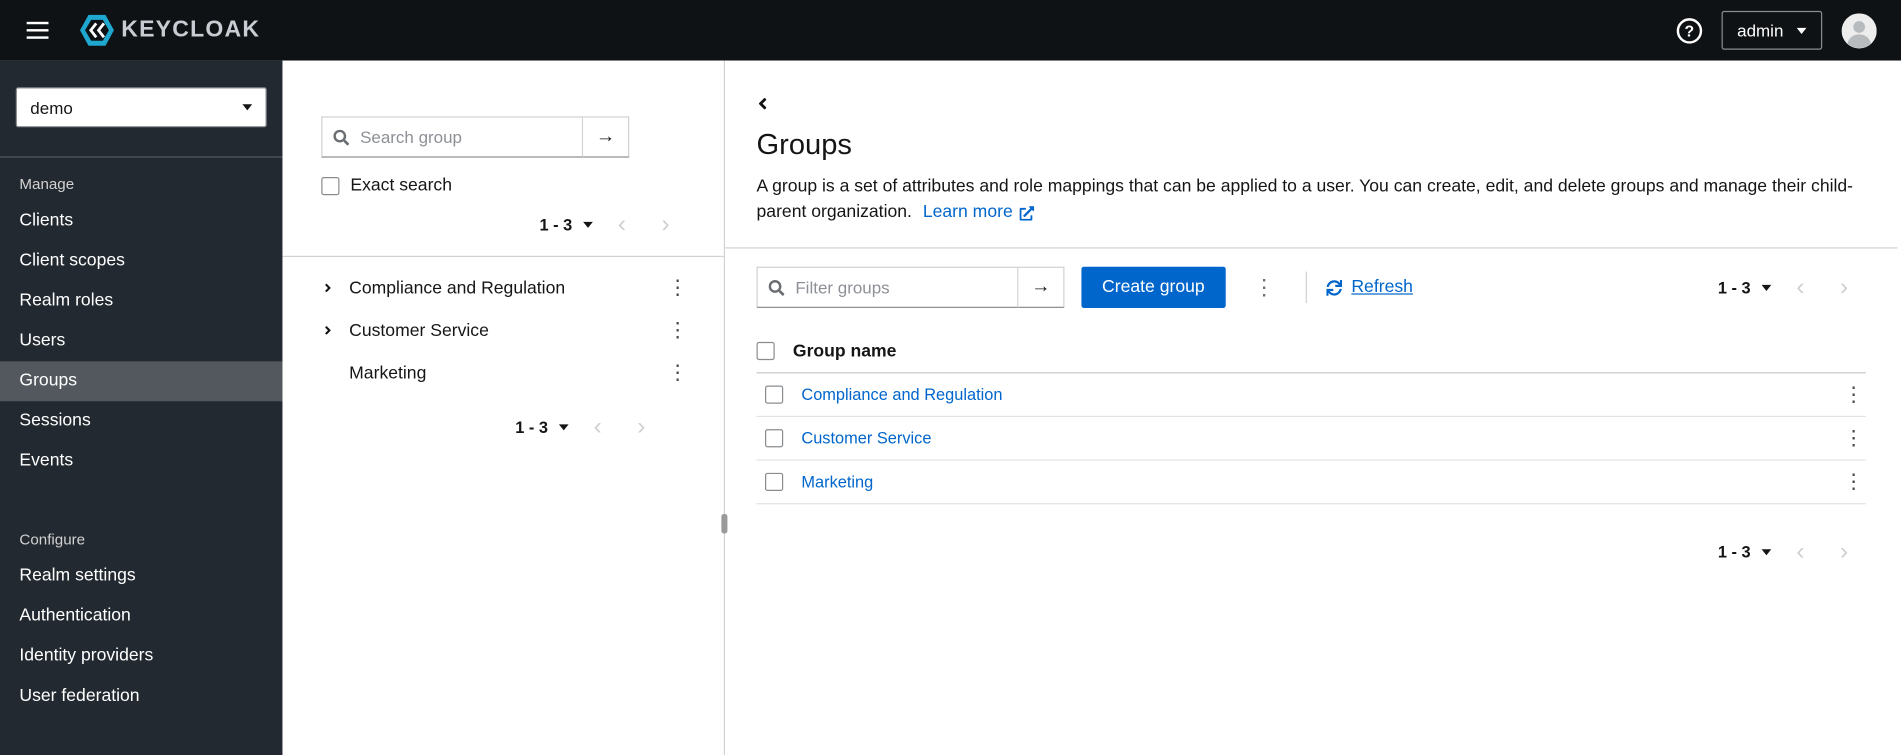  I want to click on sidebar-item-clients: Clients, so click(141, 221).